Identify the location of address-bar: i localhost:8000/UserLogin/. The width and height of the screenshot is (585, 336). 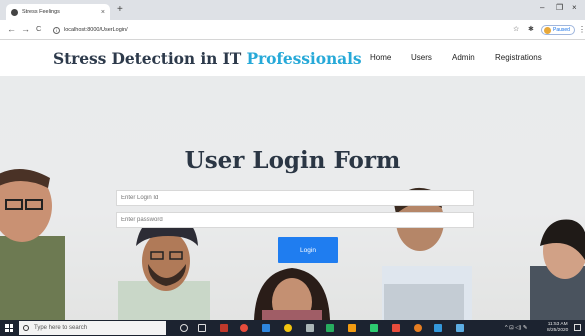
(298, 30).